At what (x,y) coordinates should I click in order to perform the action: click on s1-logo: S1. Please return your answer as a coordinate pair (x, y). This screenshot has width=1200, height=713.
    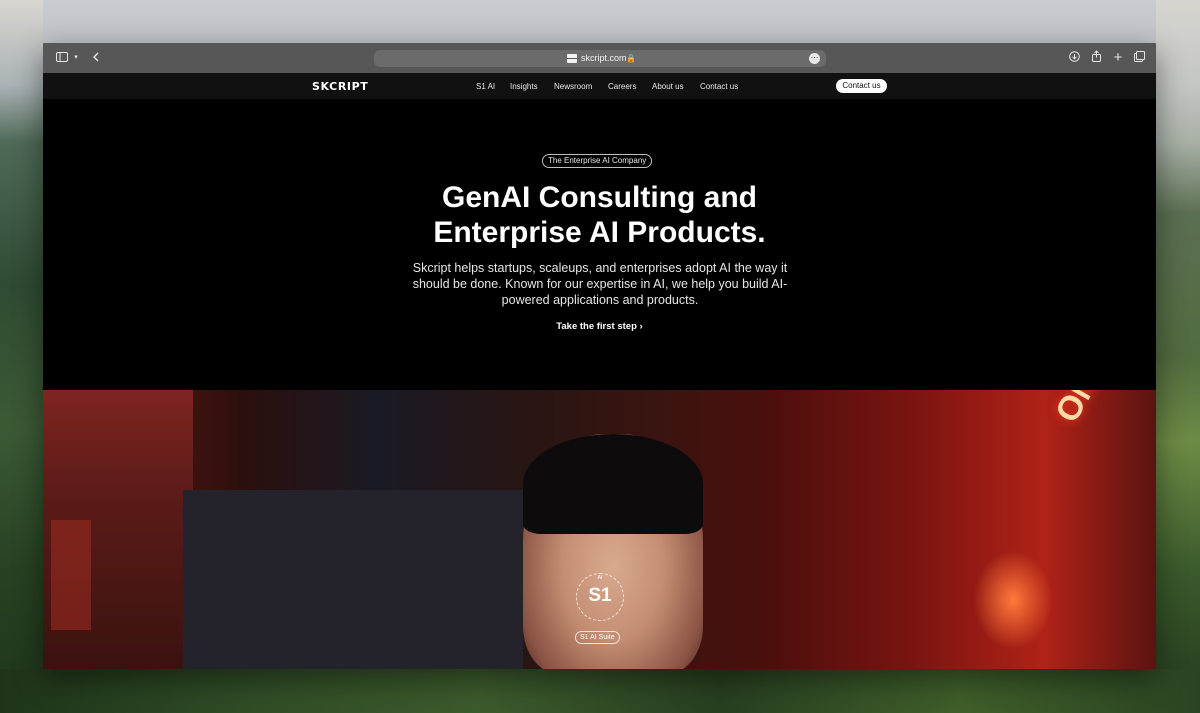
    Looking at the image, I should click on (600, 595).